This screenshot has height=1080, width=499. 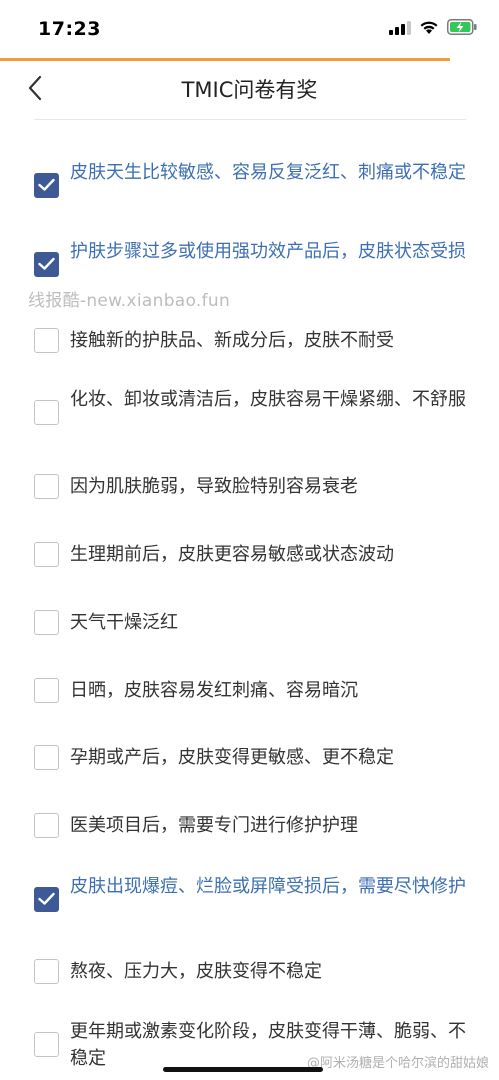 I want to click on option-item: 生理期前后，皮肤更容易敏感或状态波动, so click(x=249, y=554).